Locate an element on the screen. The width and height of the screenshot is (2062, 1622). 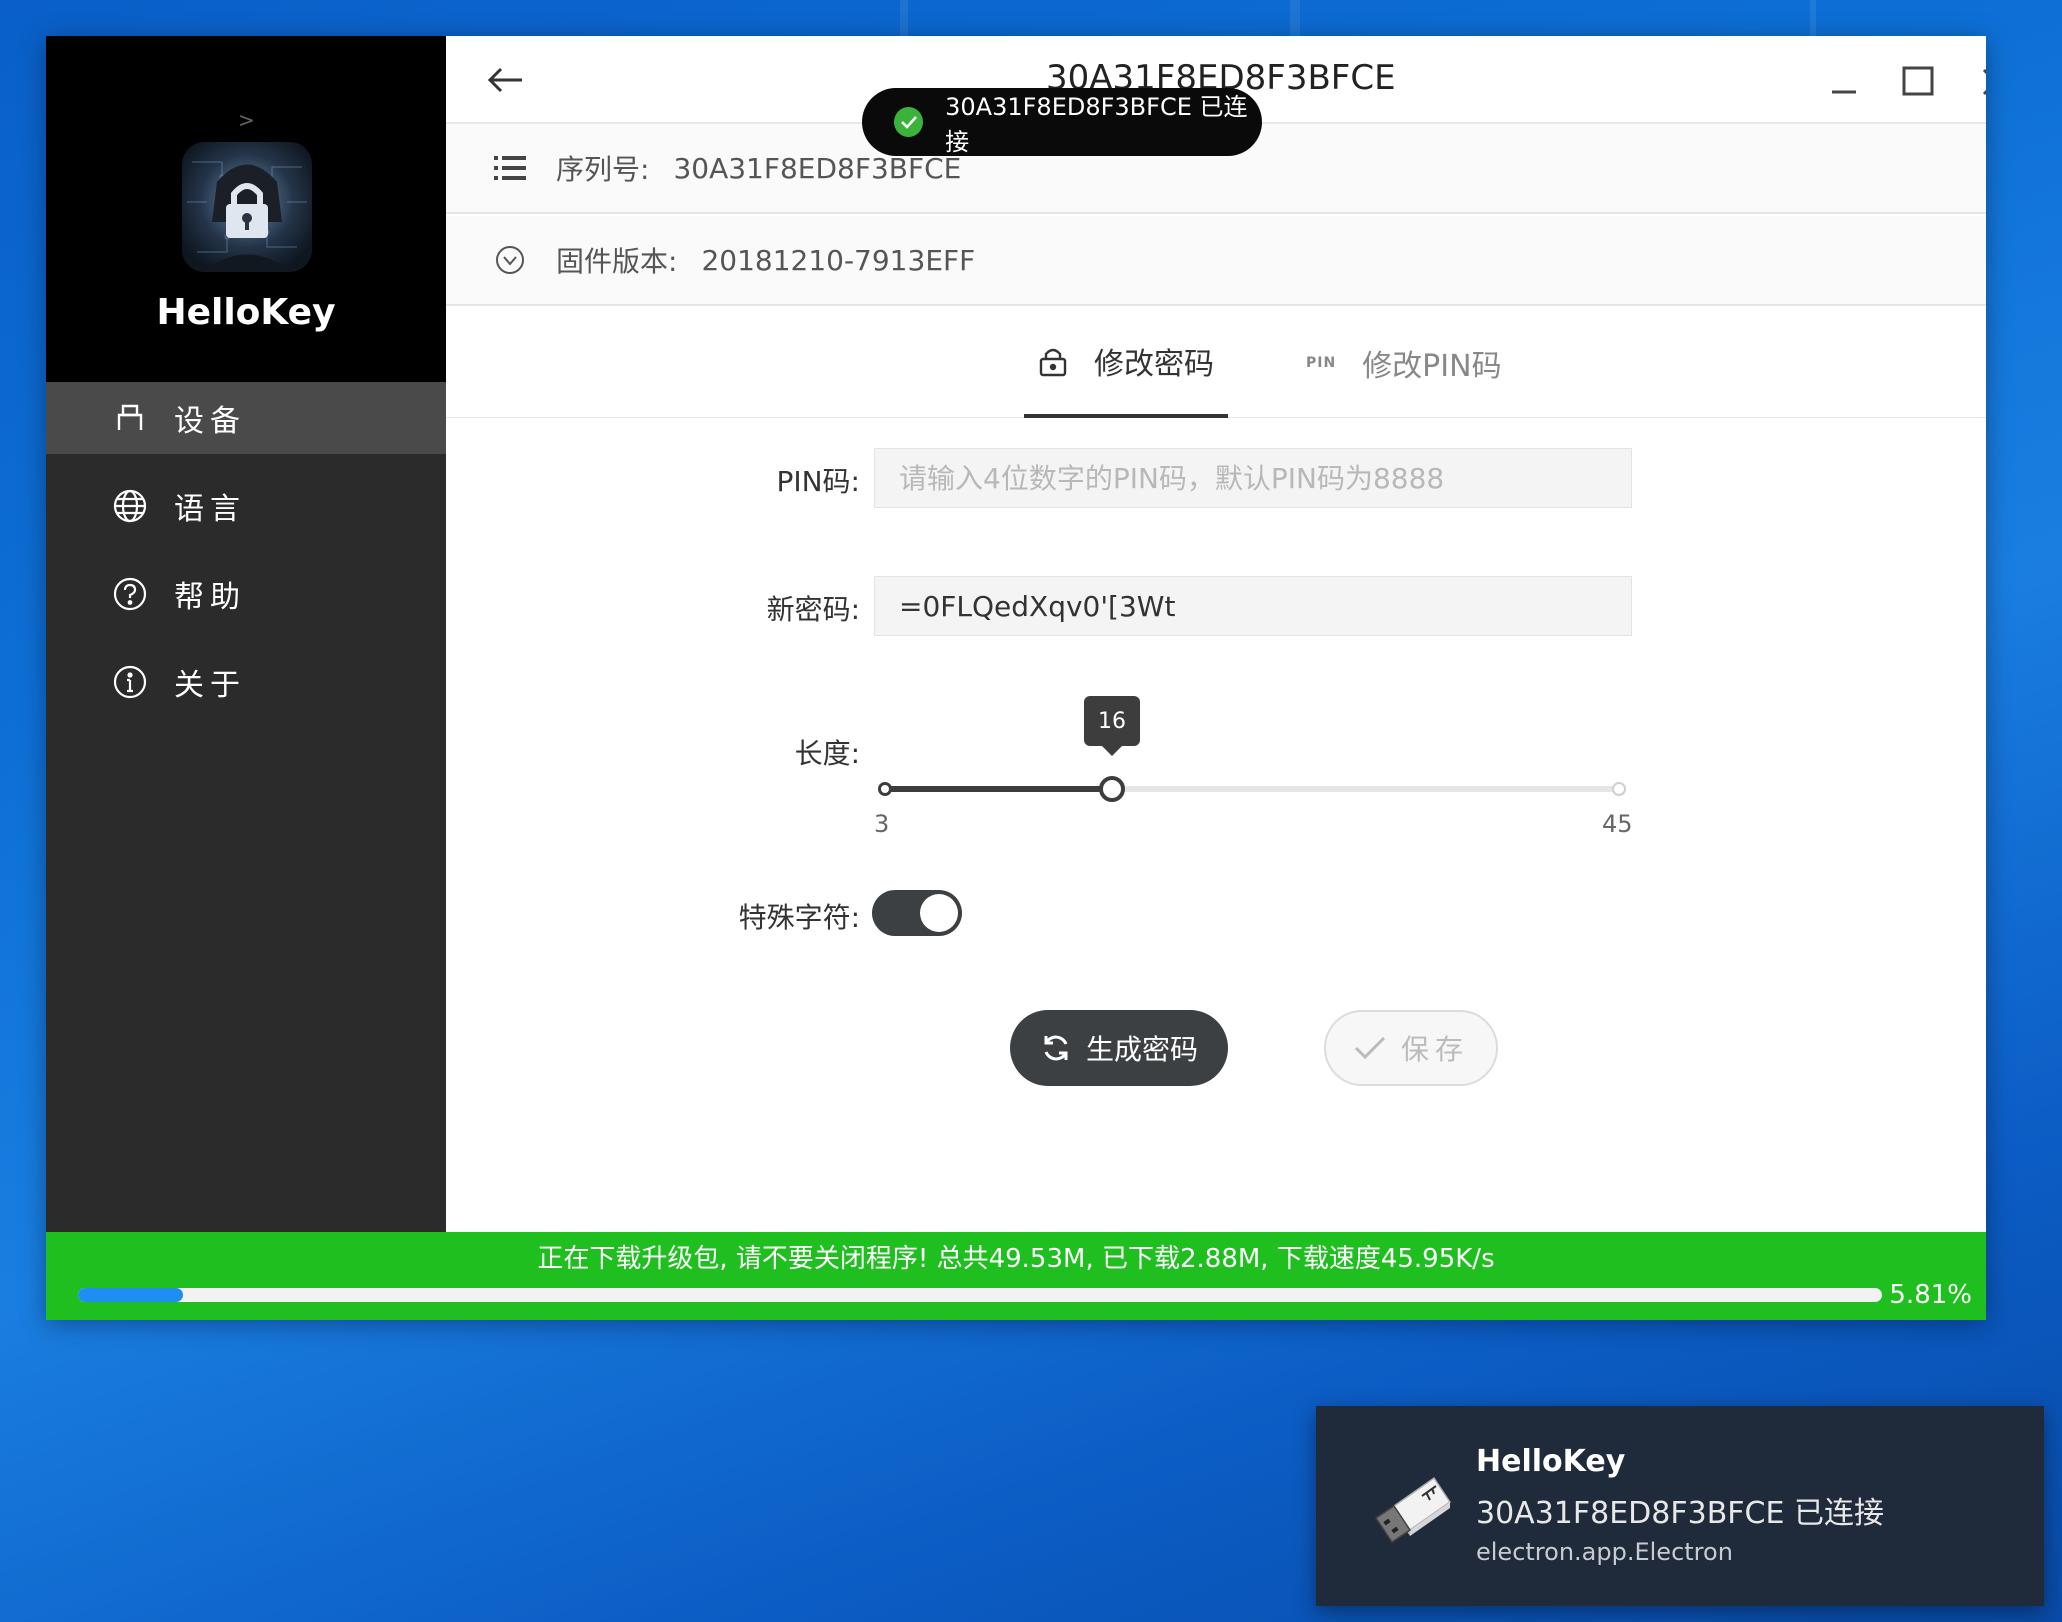
pin-label: PIN码: is located at coordinates (818, 481).